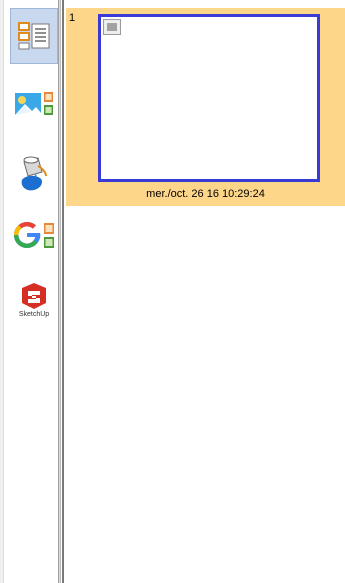 Image resolution: width=345 pixels, height=583 pixels. Describe the element at coordinates (205, 194) in the screenshot. I see `slide-timestamp: mer./oct. 26 16 10:29:24` at that location.